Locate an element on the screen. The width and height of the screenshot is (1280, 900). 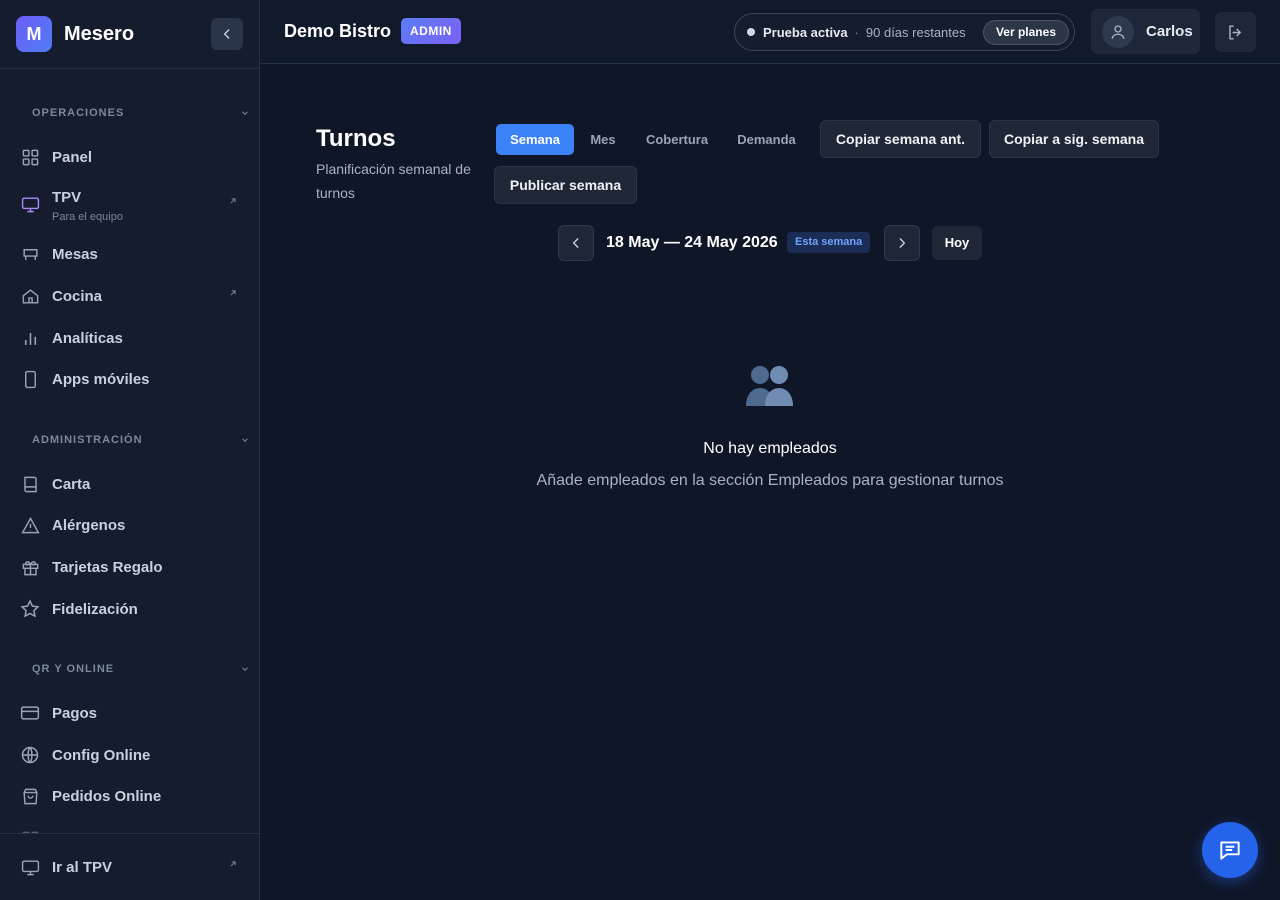
week-range: 18 May — 24 May 2026 is located at coordinates (692, 242).